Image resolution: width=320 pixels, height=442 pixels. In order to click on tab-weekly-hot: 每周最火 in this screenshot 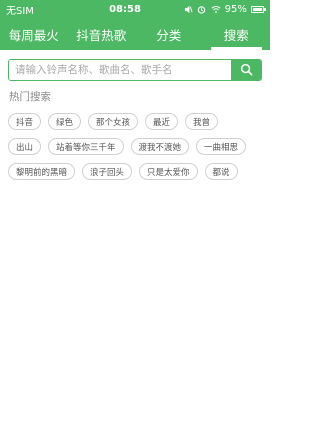, I will do `click(34, 34)`.